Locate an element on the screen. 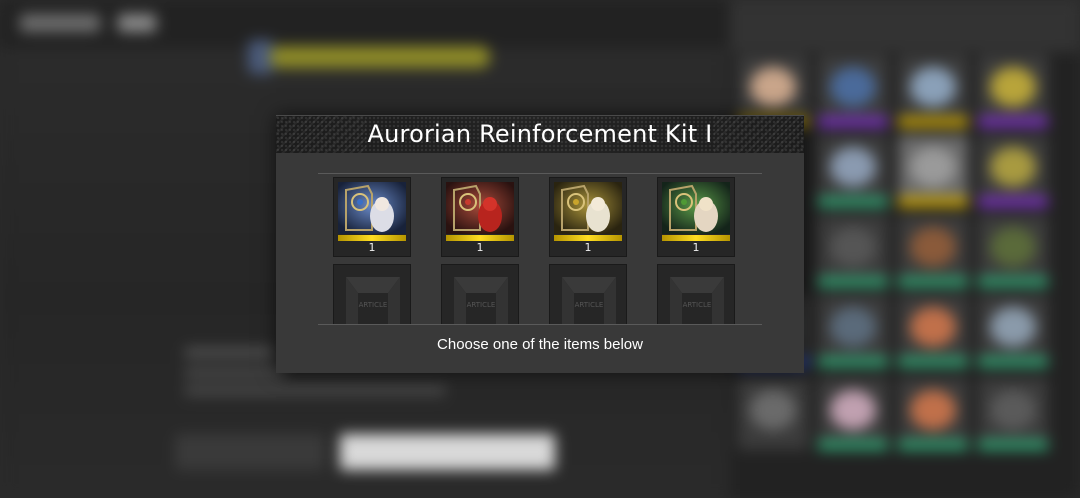  background-logo-secondary is located at coordinates (137, 23).